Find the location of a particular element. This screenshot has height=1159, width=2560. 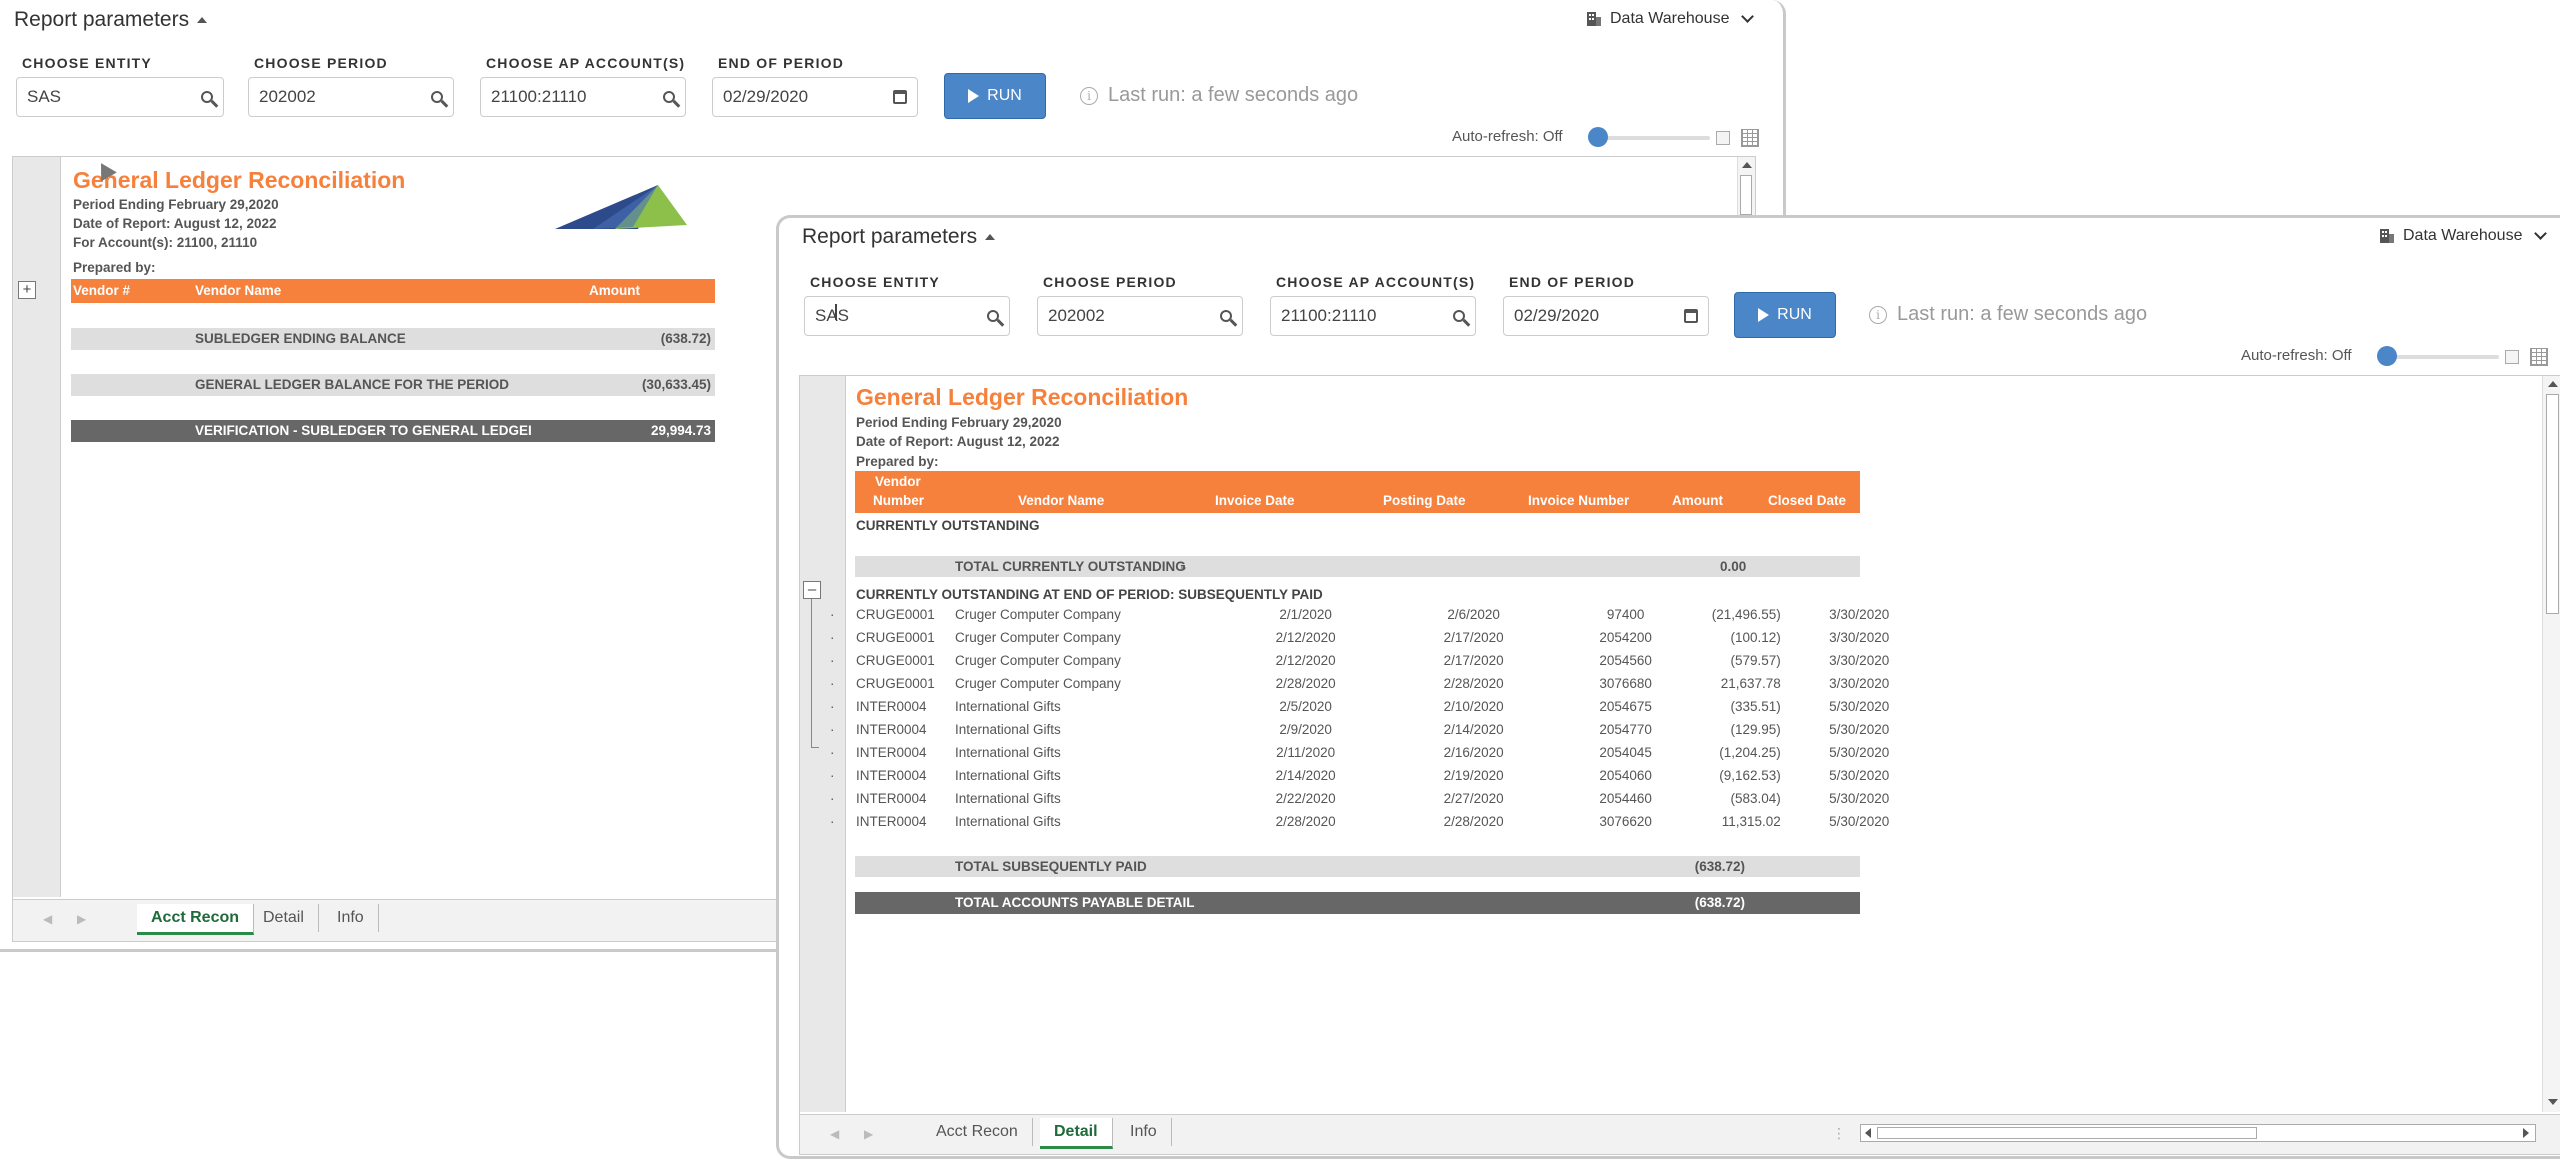

total-subsequently-paid-row: TOTAL SUBSEQUENTLY PAID (638.72) is located at coordinates (1357, 866).